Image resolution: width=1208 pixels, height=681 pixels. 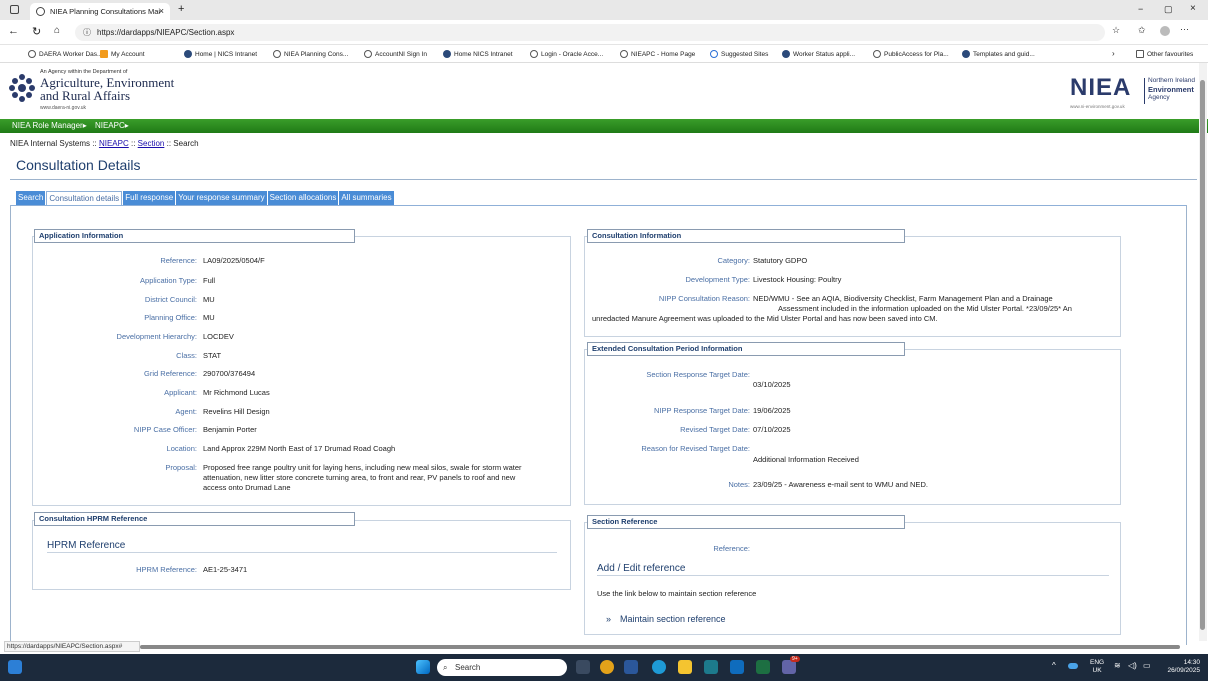 I want to click on close-window-button: ×, so click(x=1193, y=8).